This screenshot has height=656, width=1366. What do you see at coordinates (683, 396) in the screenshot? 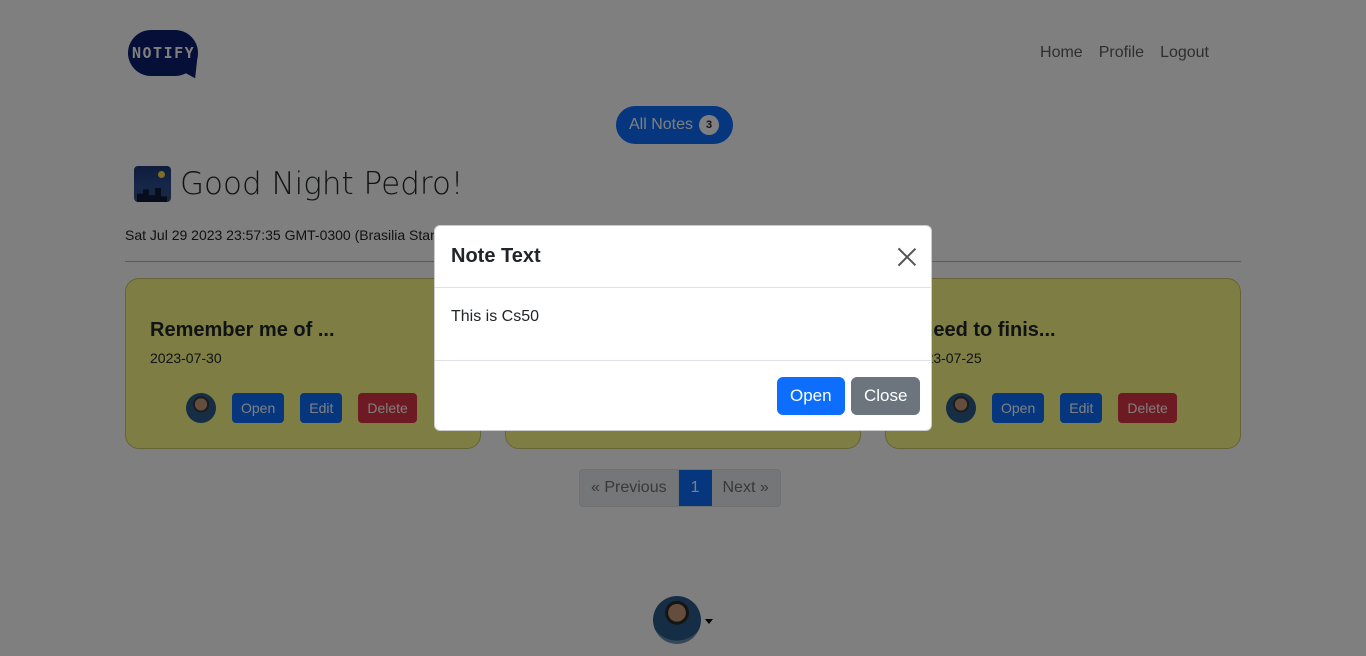
I see `modal-footer: Open Close` at bounding box center [683, 396].